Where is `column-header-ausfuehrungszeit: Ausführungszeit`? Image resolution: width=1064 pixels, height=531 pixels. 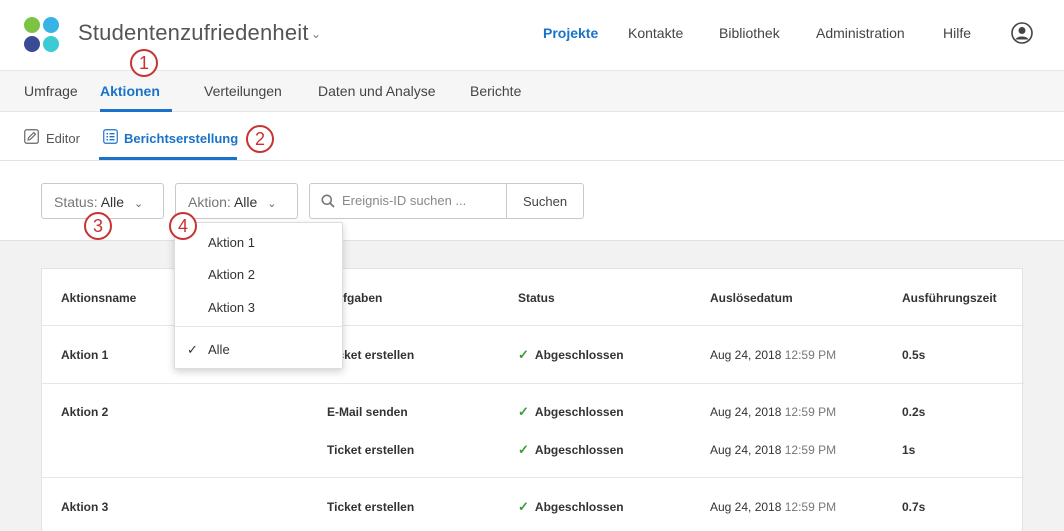 column-header-ausfuehrungszeit: Ausführungszeit is located at coordinates (949, 298).